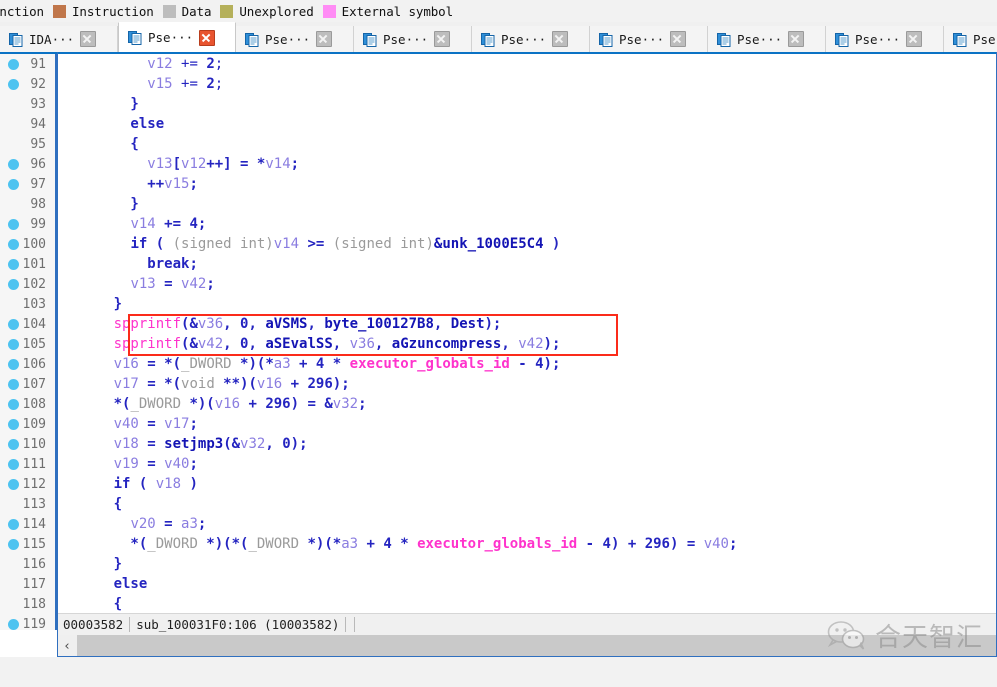 The height and width of the screenshot is (687, 997). What do you see at coordinates (527, 184) in the screenshot?
I see `code-line: ++v15;` at bounding box center [527, 184].